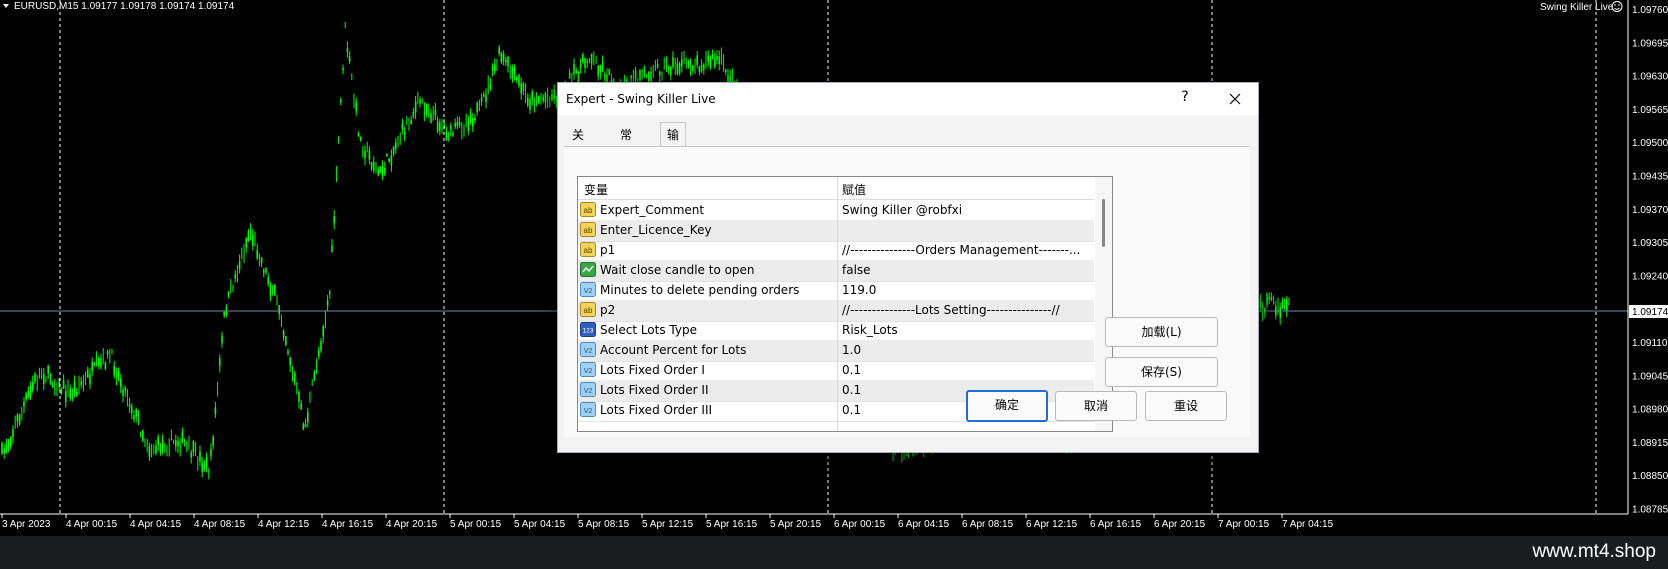  What do you see at coordinates (626, 144) in the screenshot?
I see `tab-common: 常用` at bounding box center [626, 144].